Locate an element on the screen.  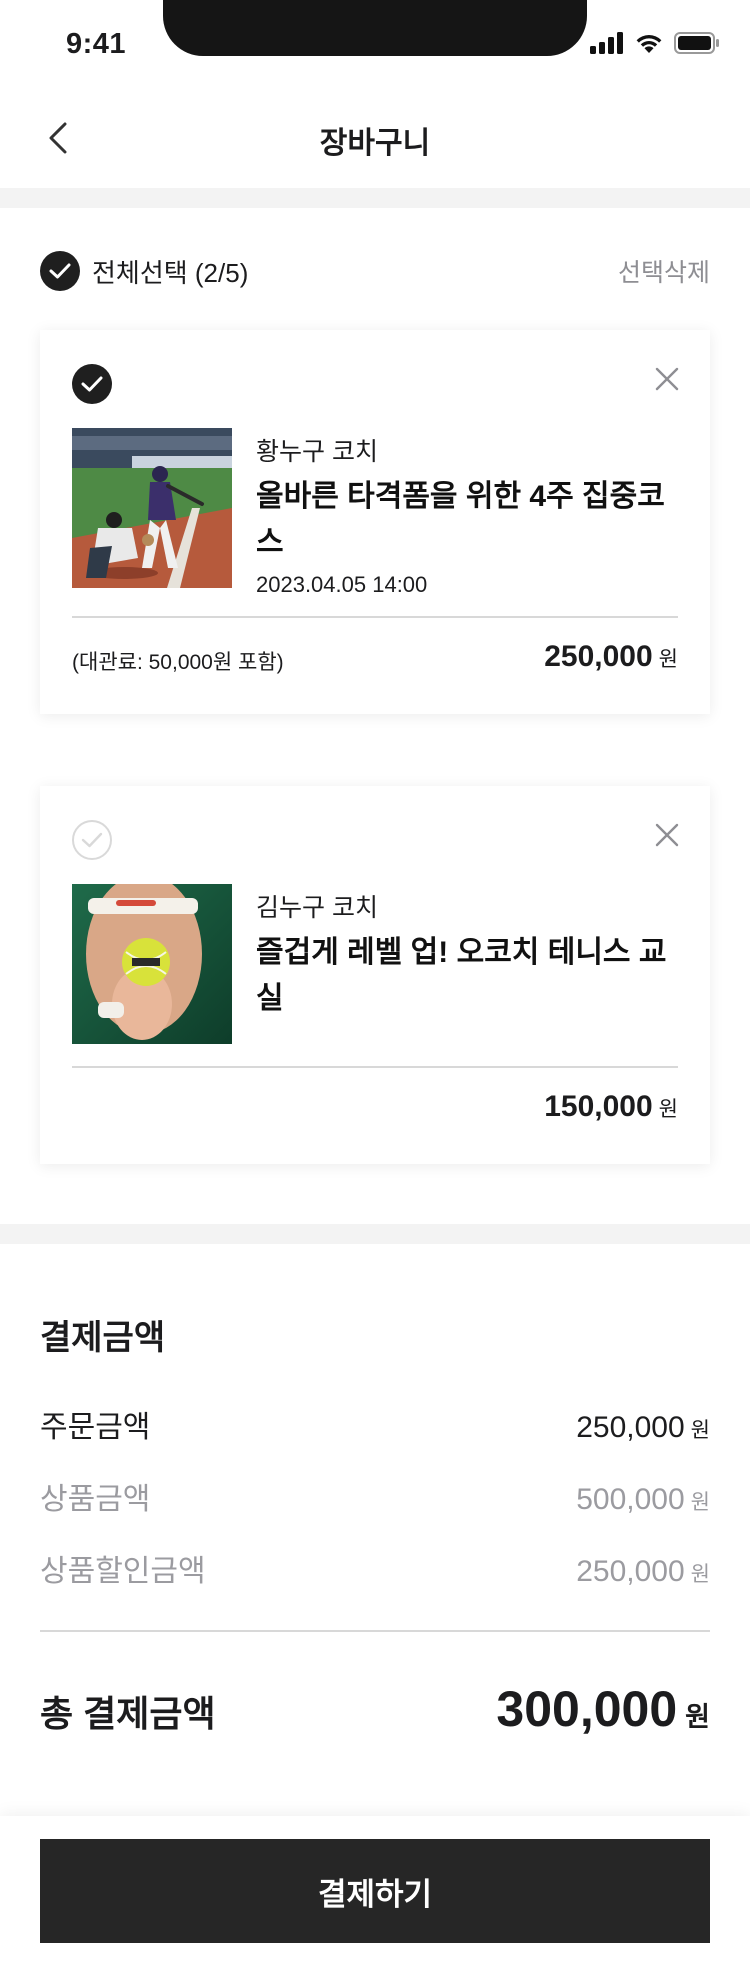
summary-label: 상품할인금액 is located at coordinates (123, 1571).